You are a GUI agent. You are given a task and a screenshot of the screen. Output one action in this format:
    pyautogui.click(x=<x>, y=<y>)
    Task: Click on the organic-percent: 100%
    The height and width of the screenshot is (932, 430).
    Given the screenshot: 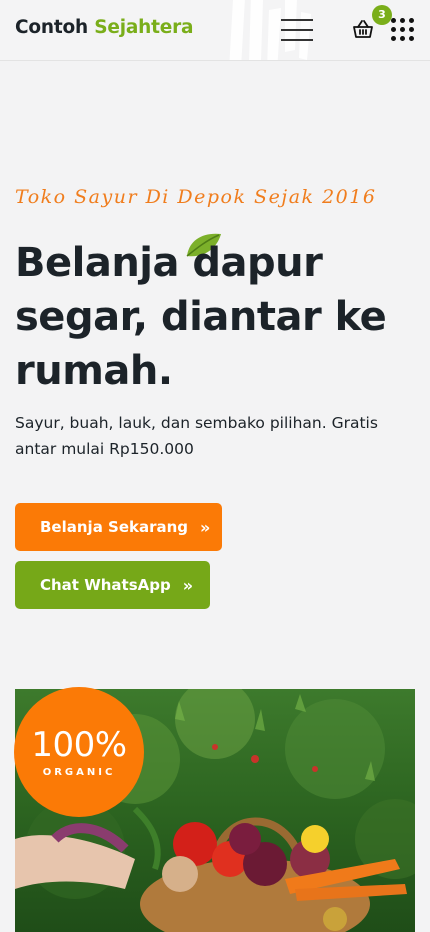 What is the action you would take?
    pyautogui.click(x=79, y=745)
    